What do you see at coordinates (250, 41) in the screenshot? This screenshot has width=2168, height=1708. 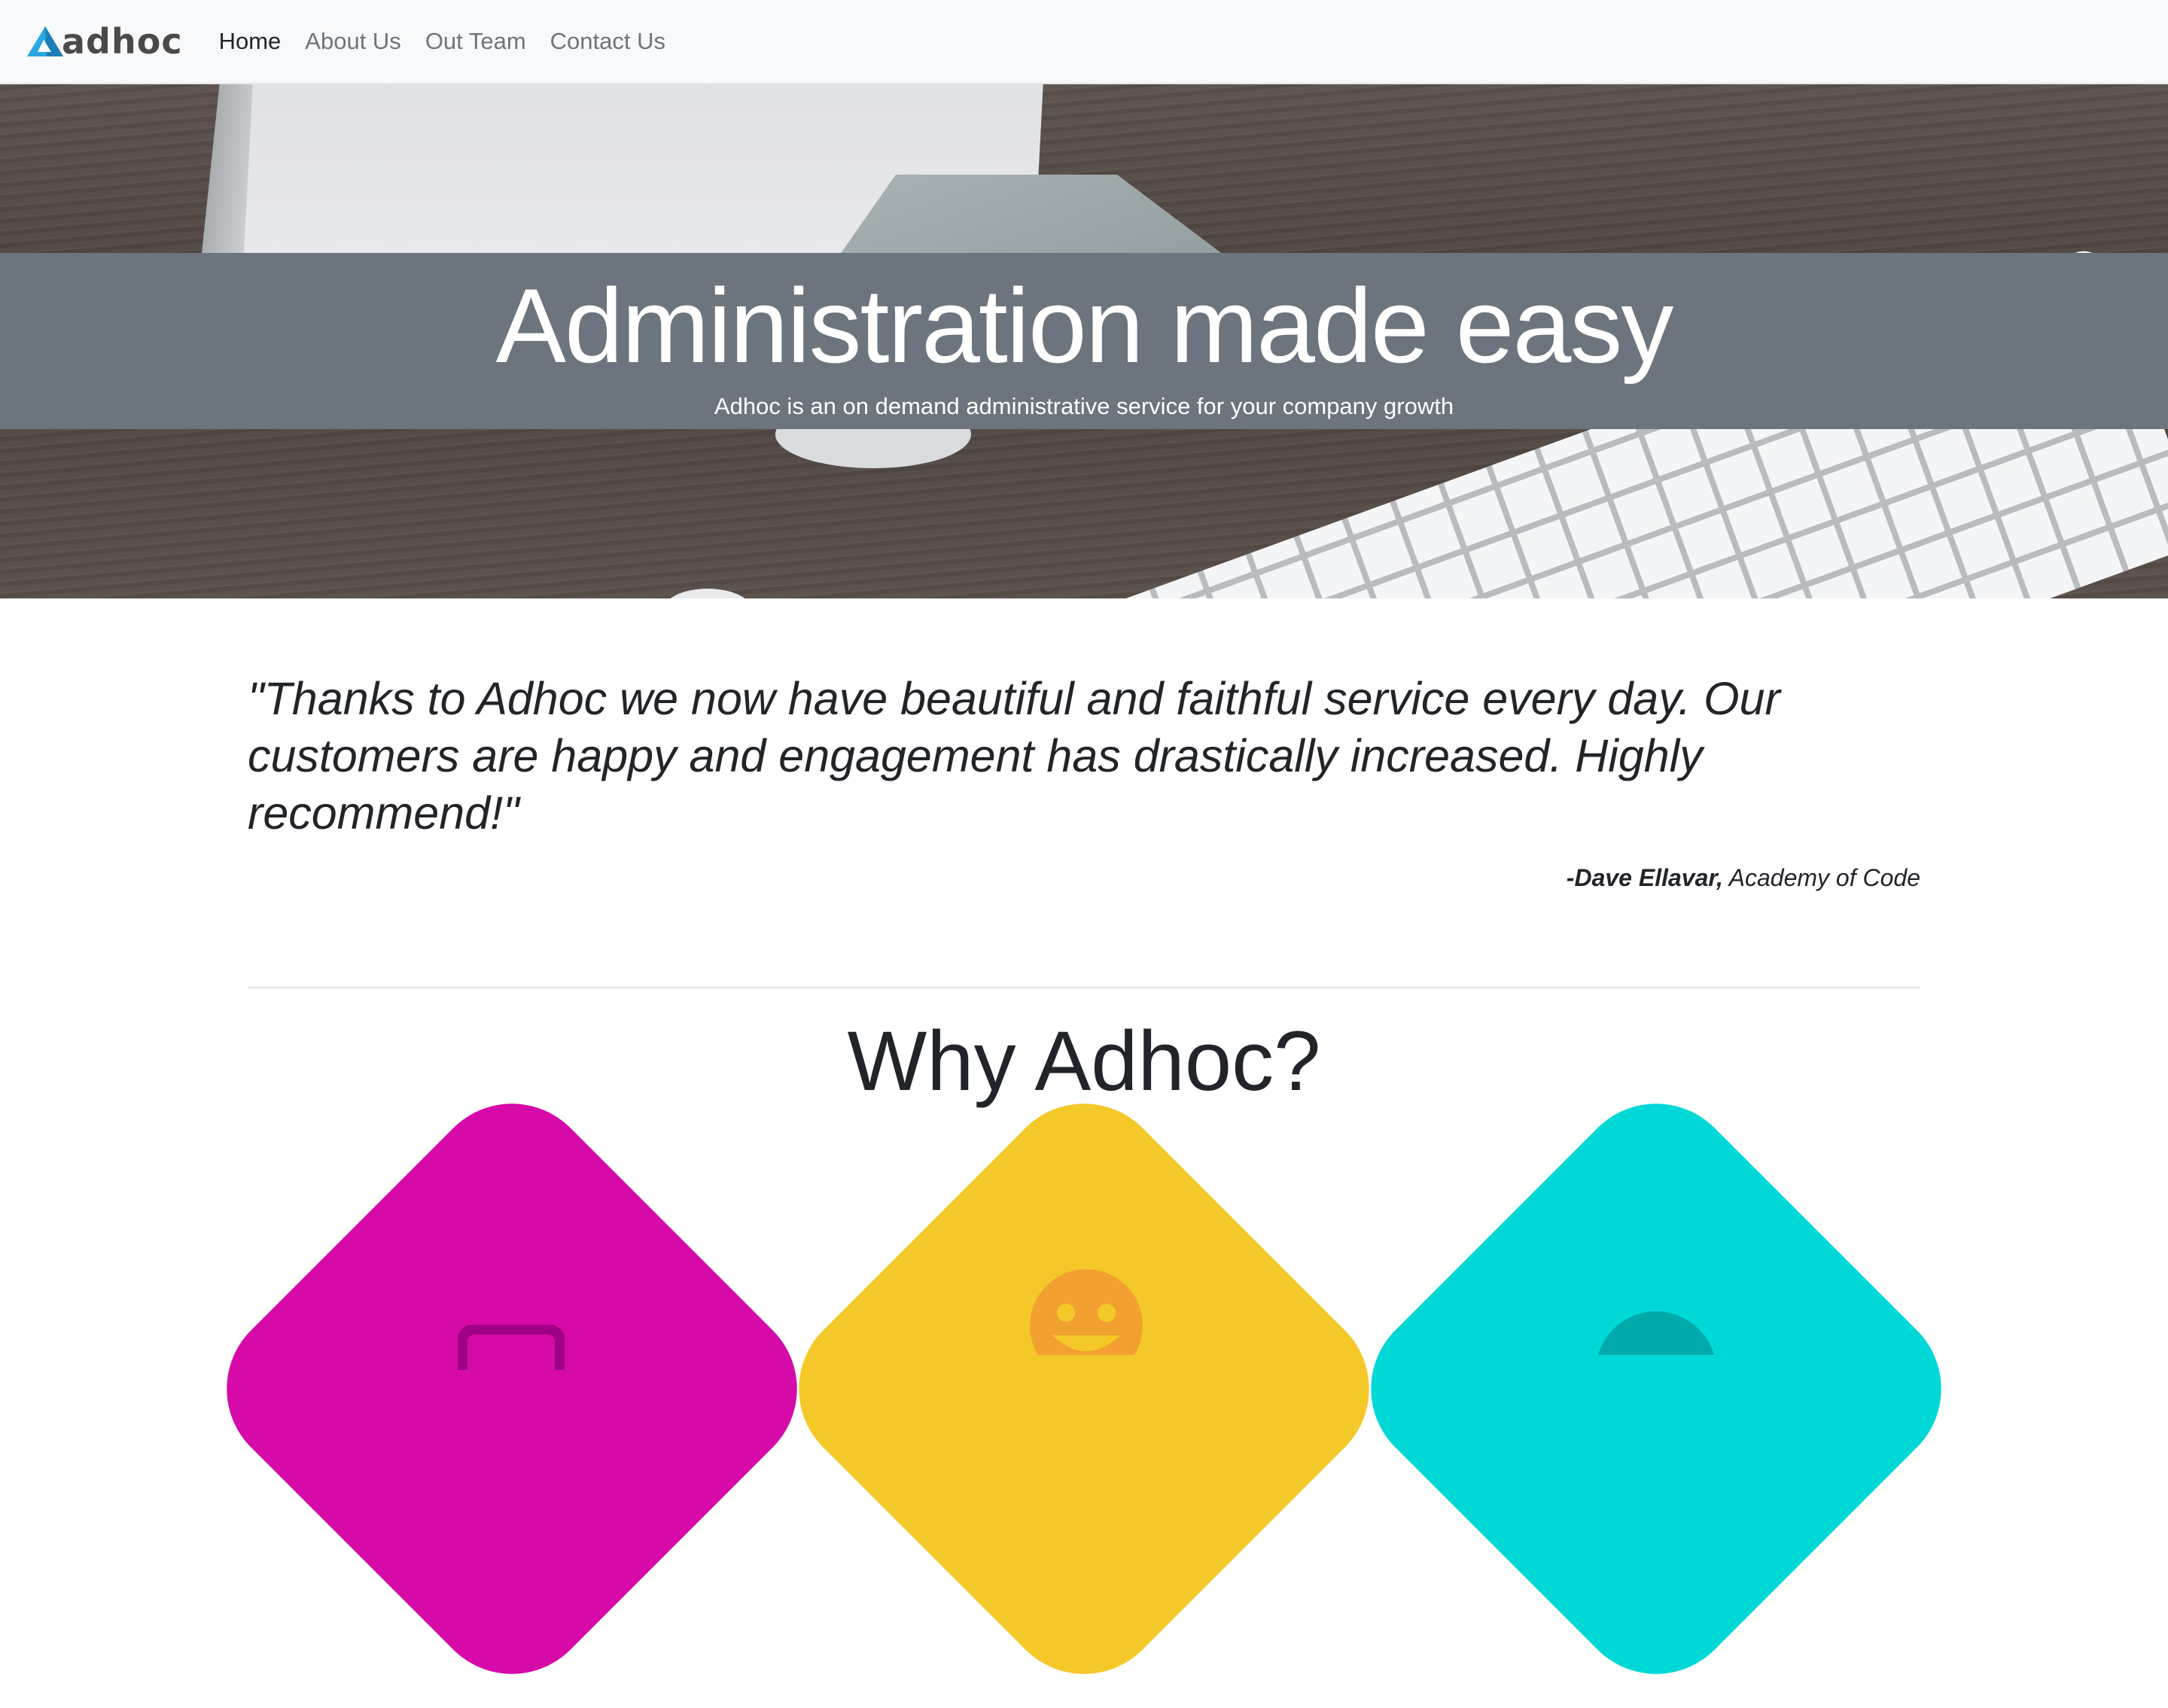 I see `nav-home: Home` at bounding box center [250, 41].